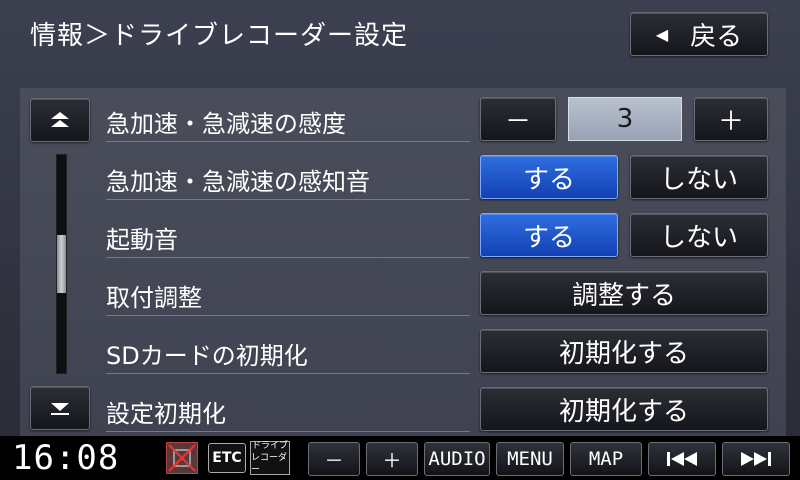  I want to click on scroll-down-button, so click(60, 408).